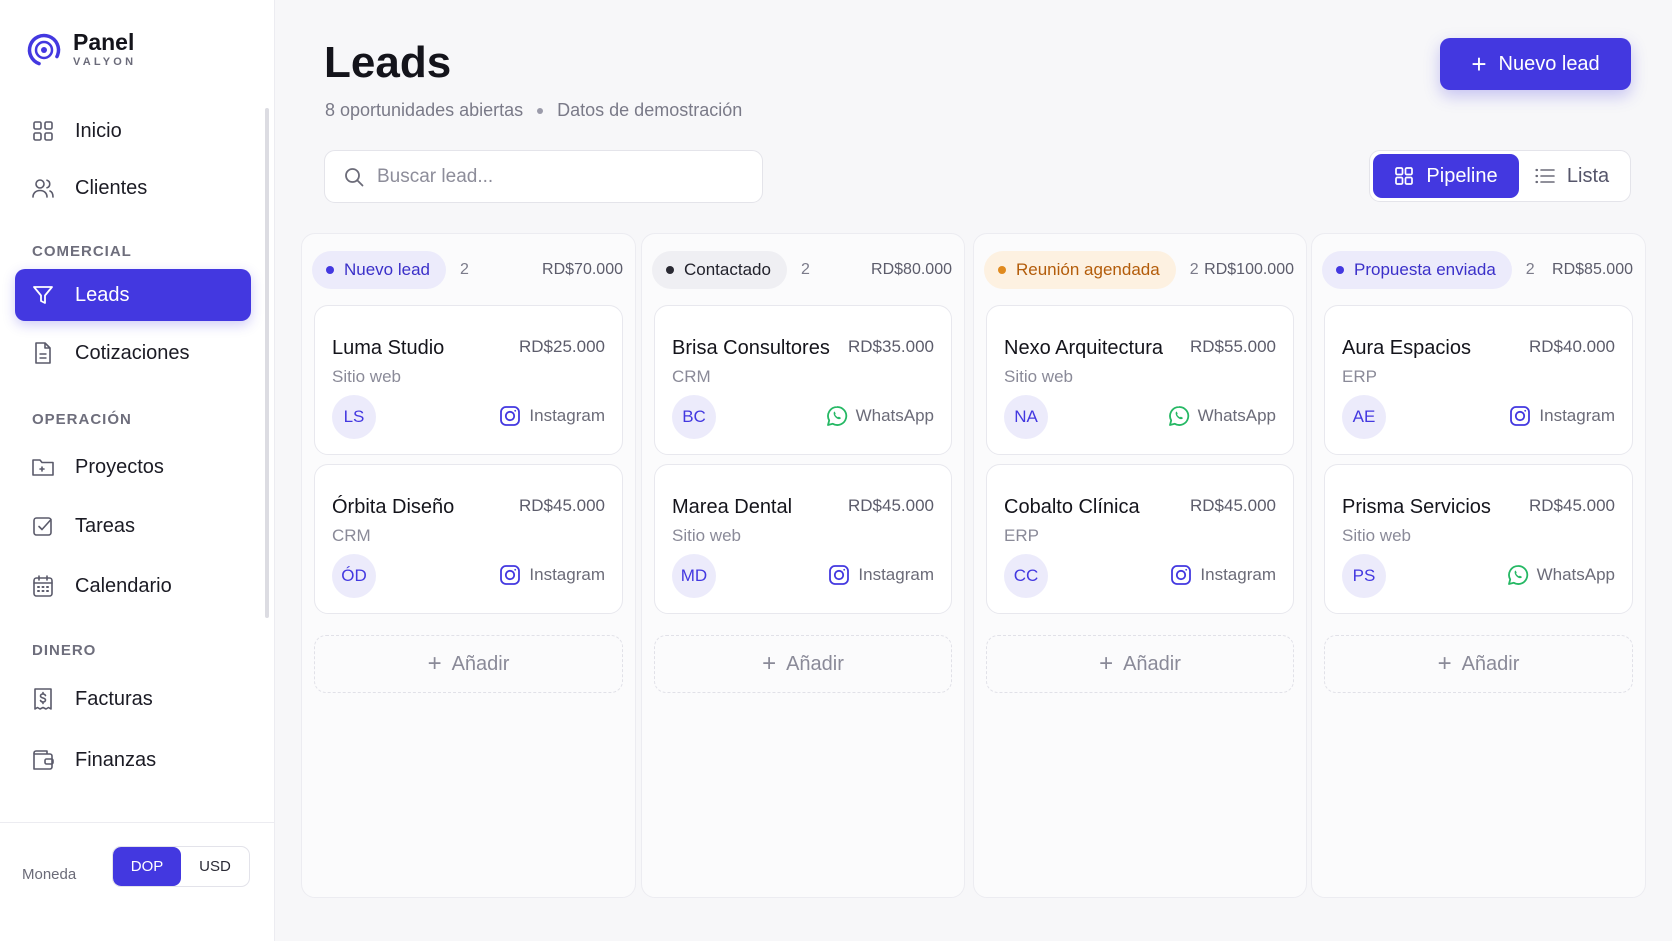 The image size is (1672, 941). I want to click on lead-card: Órbita Diseño RD$45.000 CRM ÓD Instagram, so click(468, 539).